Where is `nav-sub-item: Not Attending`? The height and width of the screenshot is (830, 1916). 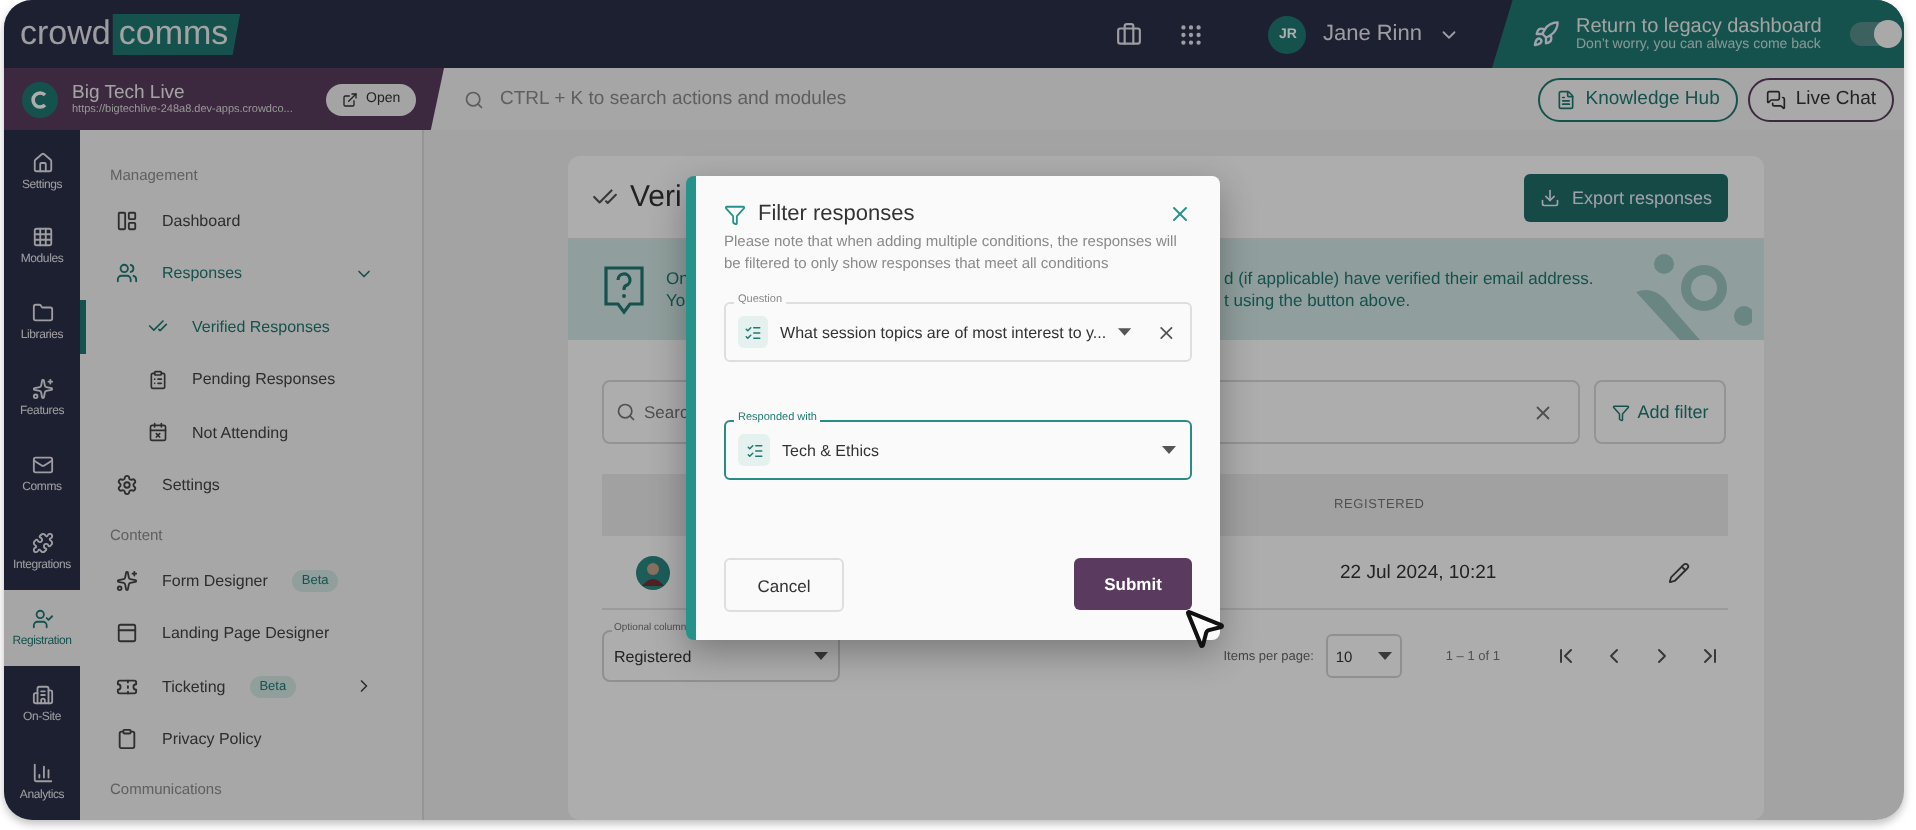 nav-sub-item: Not Attending is located at coordinates (251, 432).